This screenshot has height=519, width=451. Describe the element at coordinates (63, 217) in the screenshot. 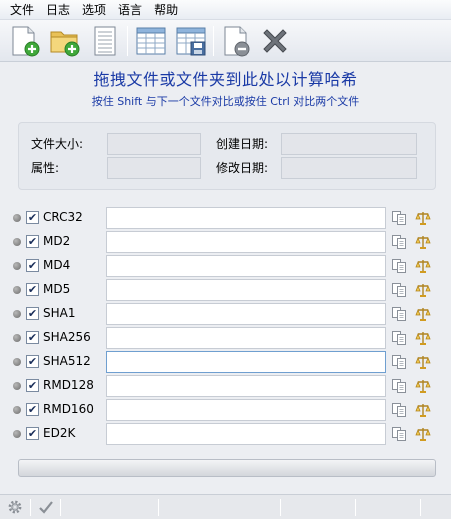

I see `hash-algorithm-label: CRC32` at that location.